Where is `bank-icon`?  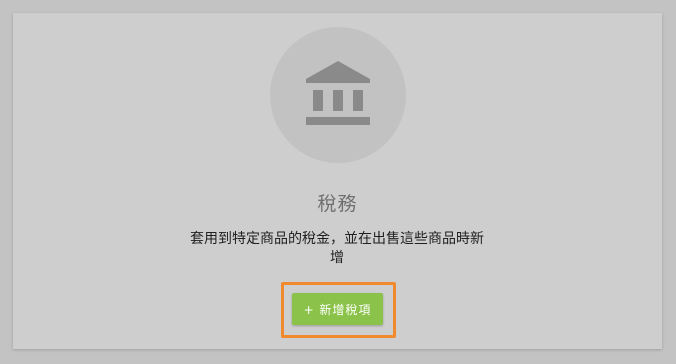
bank-icon is located at coordinates (338, 93).